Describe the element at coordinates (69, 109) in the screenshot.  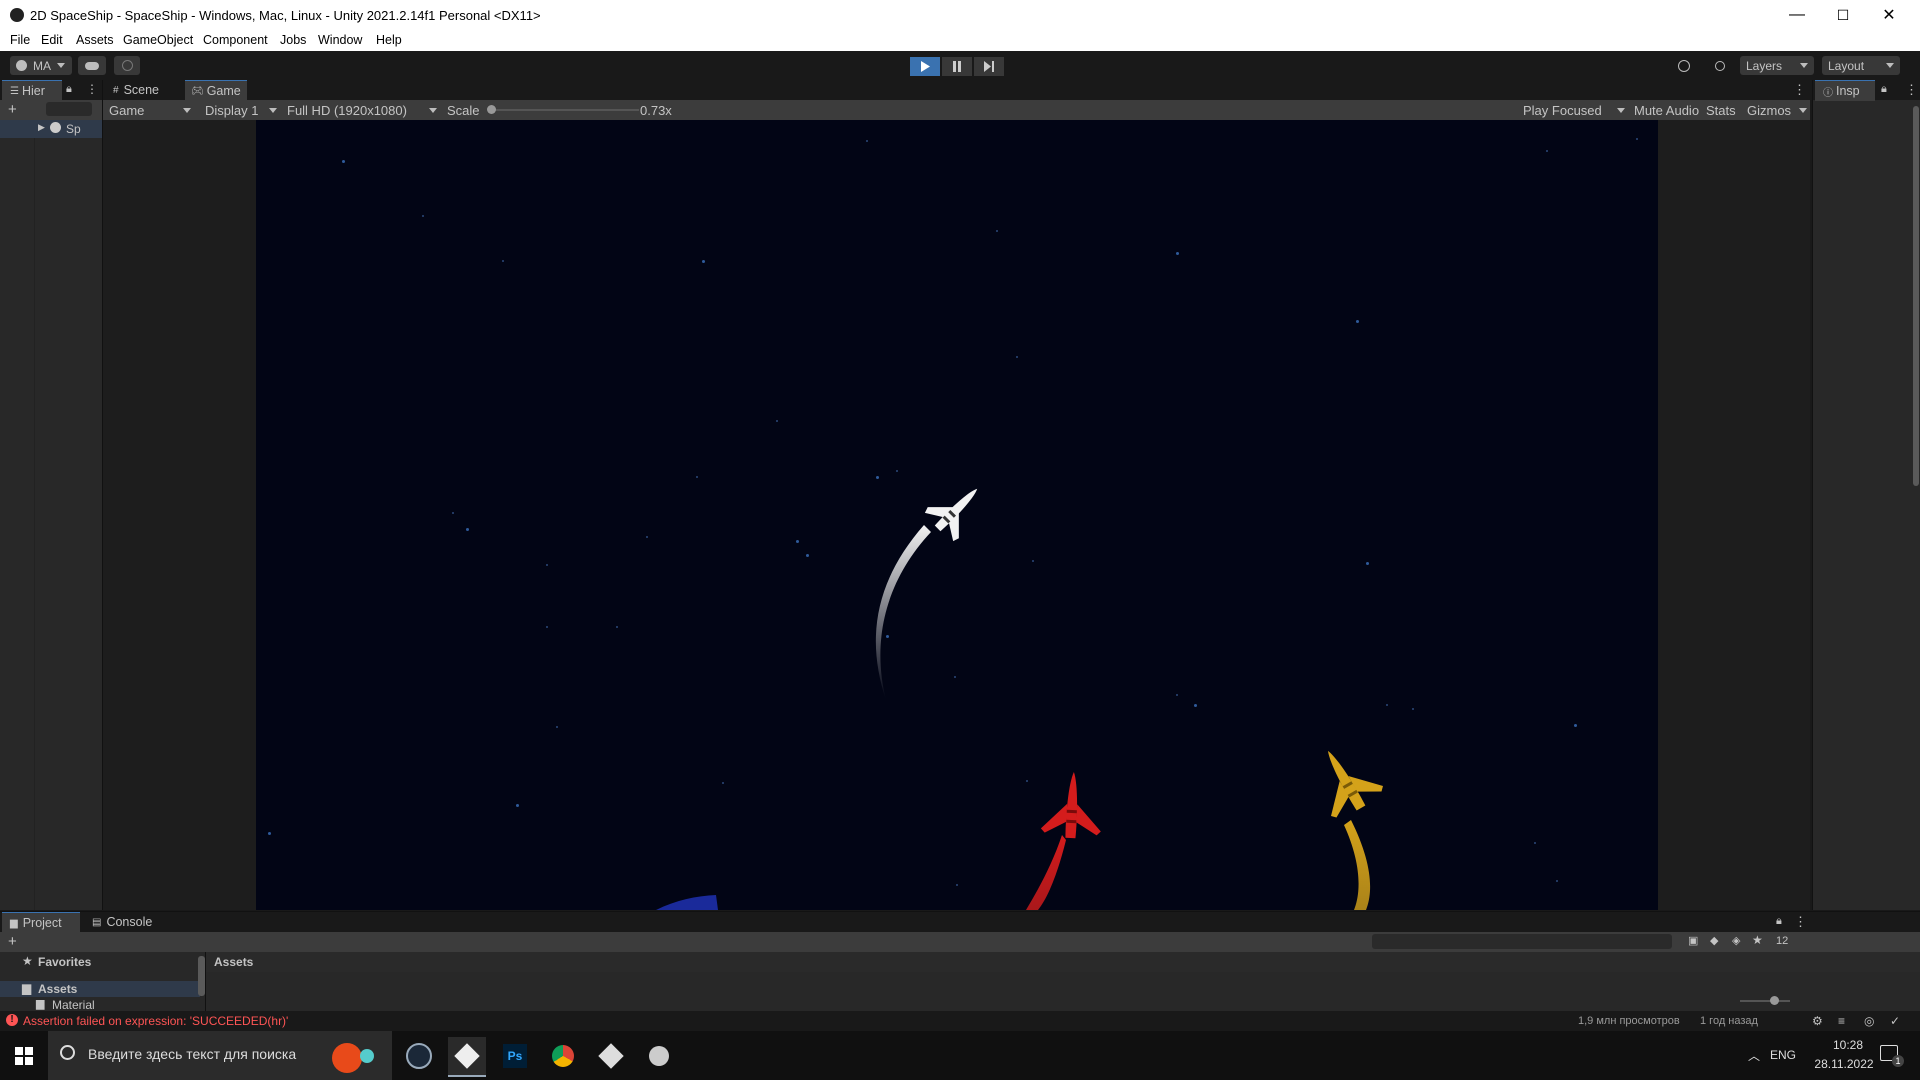
I see `hierarchy-search-input` at that location.